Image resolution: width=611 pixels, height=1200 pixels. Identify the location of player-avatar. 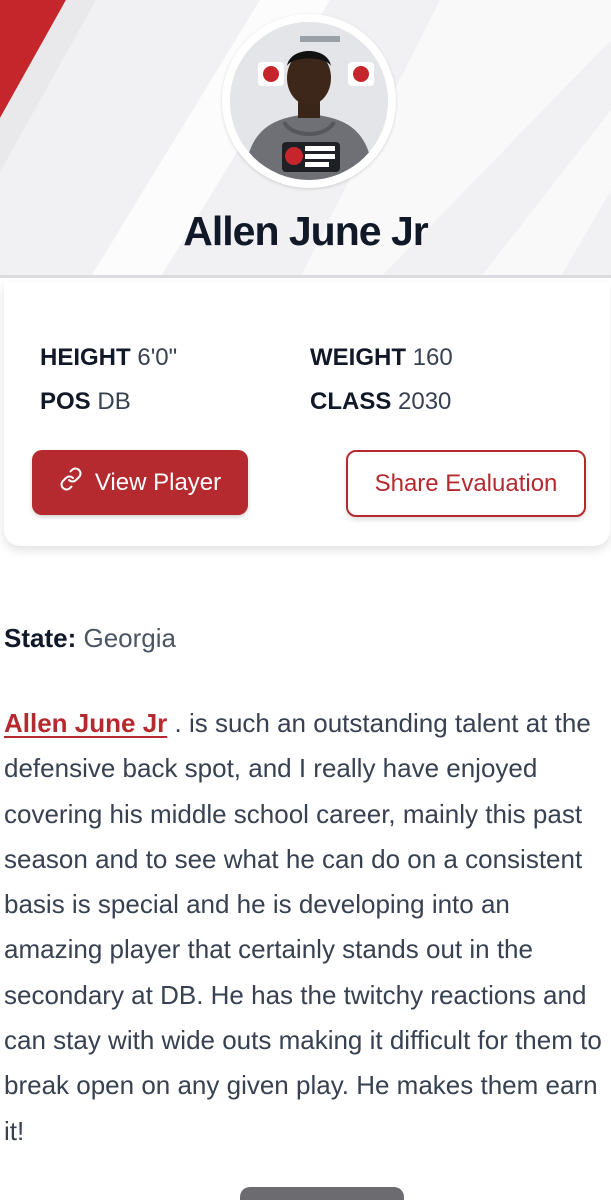
(309, 101).